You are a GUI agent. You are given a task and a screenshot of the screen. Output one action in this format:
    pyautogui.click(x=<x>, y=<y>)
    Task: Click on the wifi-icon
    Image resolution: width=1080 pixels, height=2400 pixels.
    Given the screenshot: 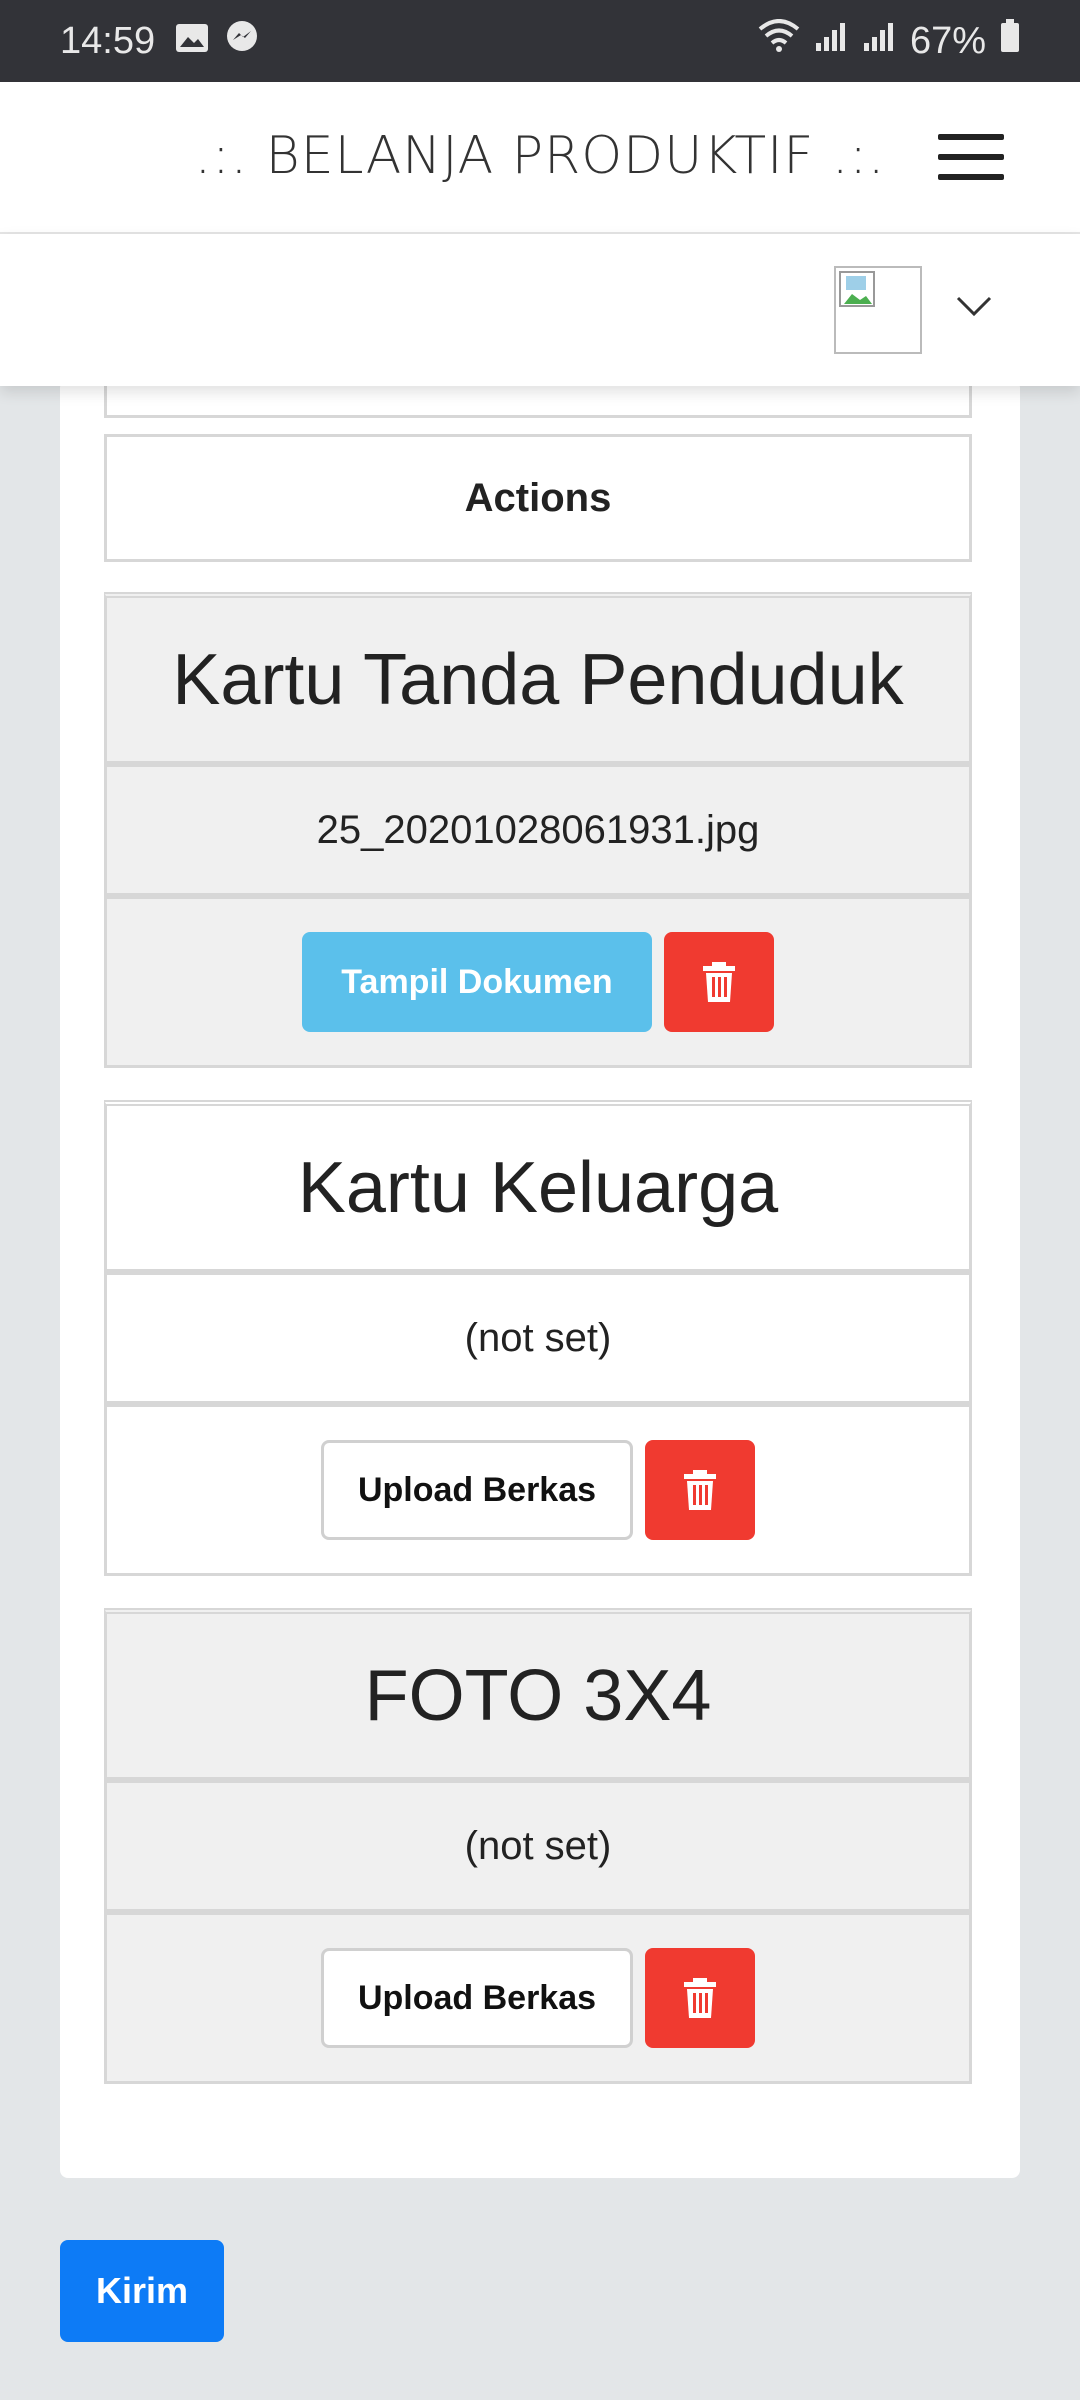 What is the action you would take?
    pyautogui.click(x=779, y=41)
    